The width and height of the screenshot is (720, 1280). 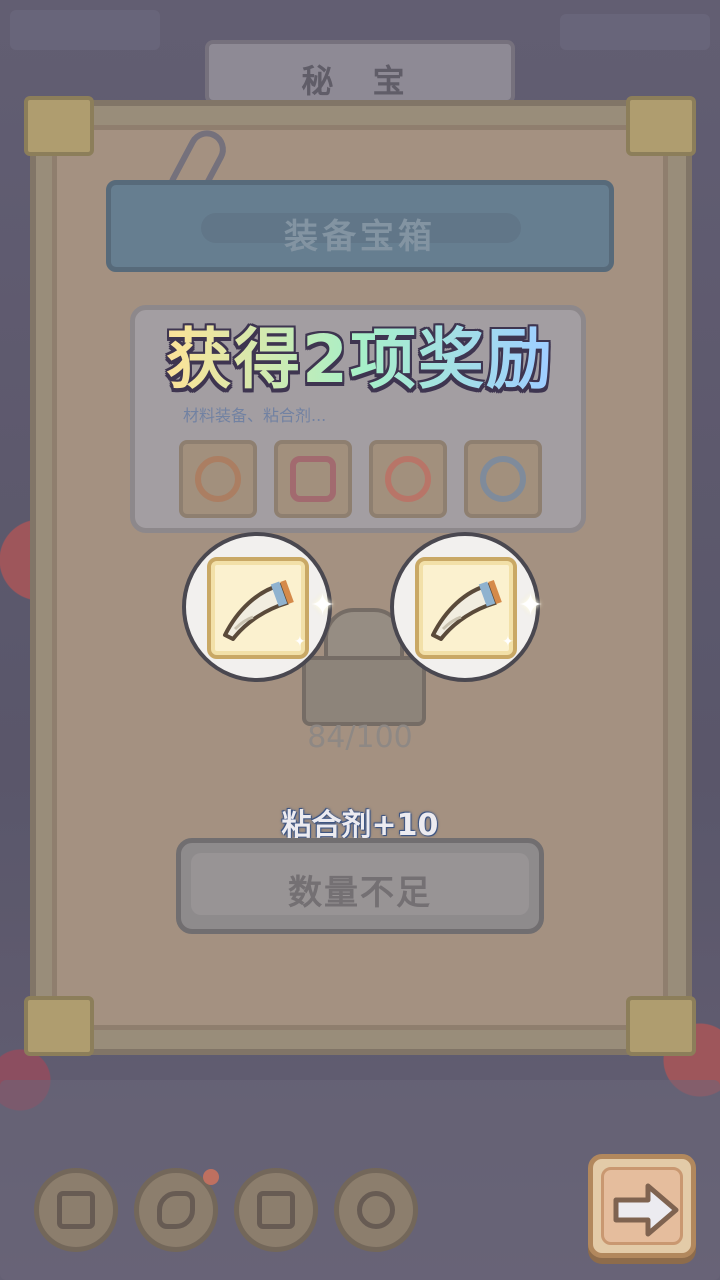 I want to click on amulet-glyph, so click(x=408, y=479).